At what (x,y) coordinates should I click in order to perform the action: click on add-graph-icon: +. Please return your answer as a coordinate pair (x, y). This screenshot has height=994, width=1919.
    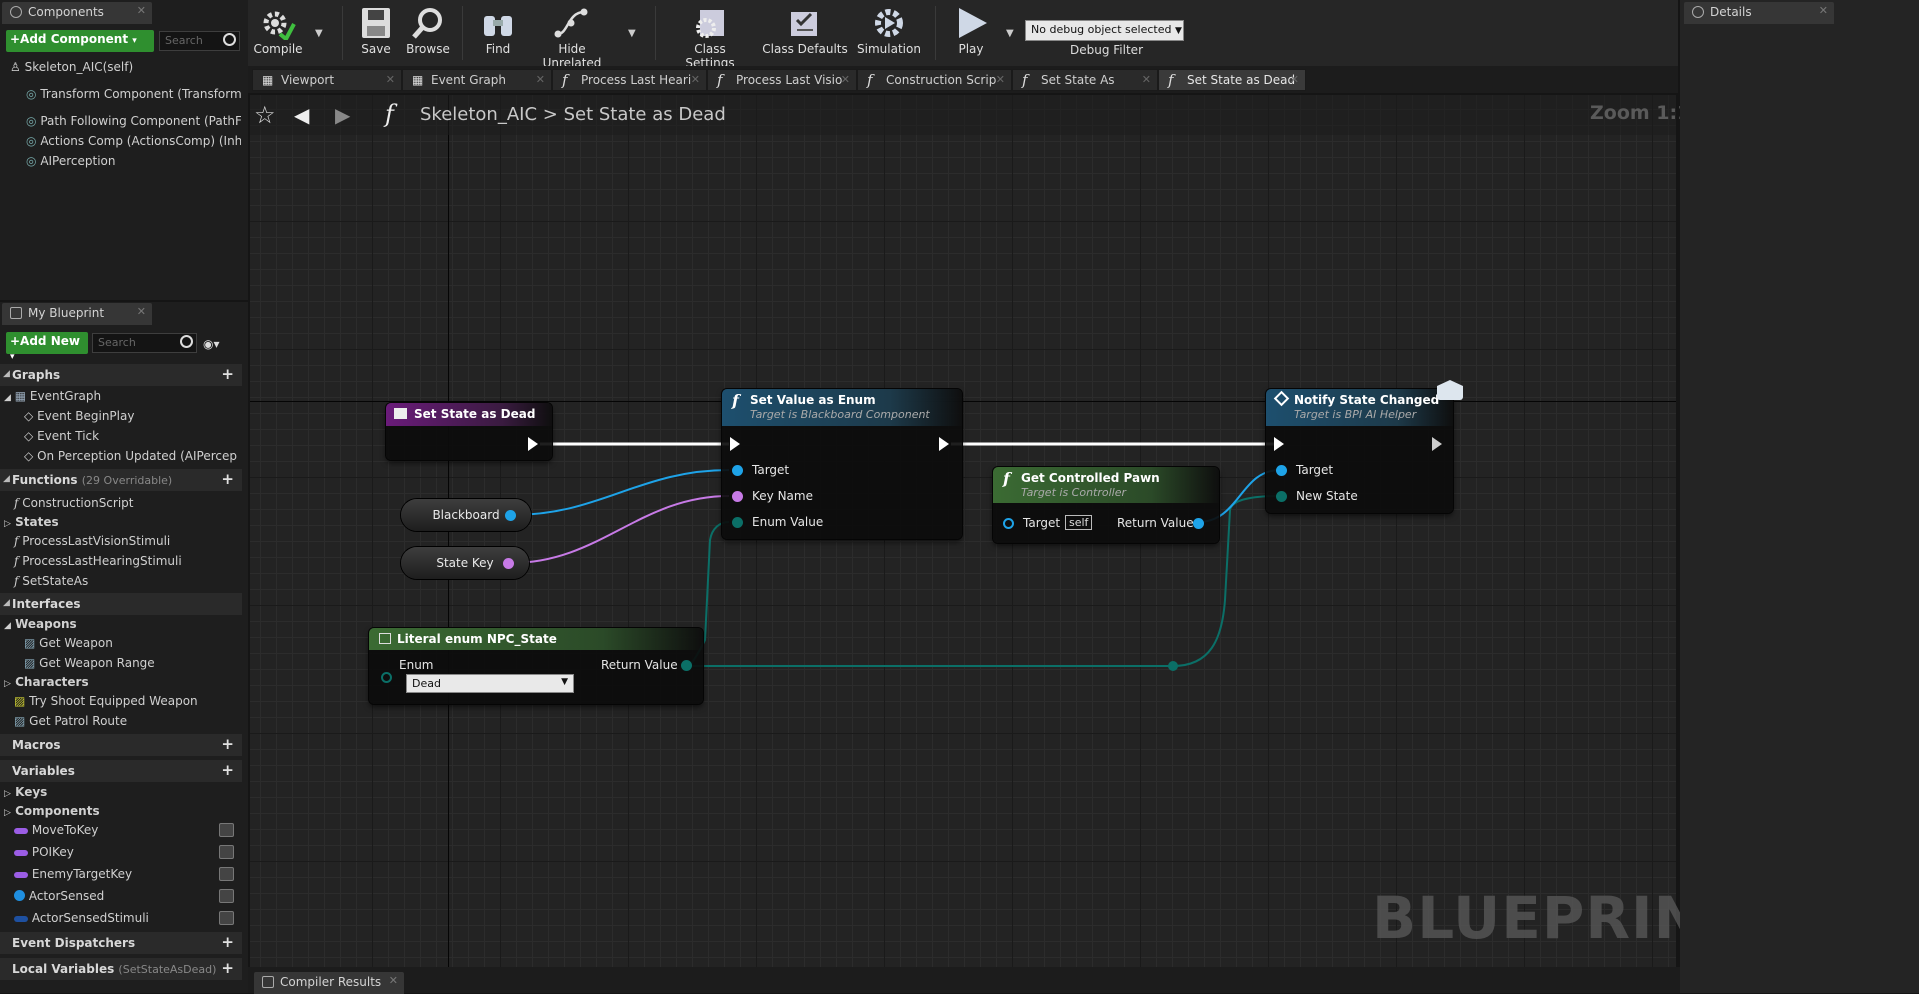
    Looking at the image, I should click on (227, 374).